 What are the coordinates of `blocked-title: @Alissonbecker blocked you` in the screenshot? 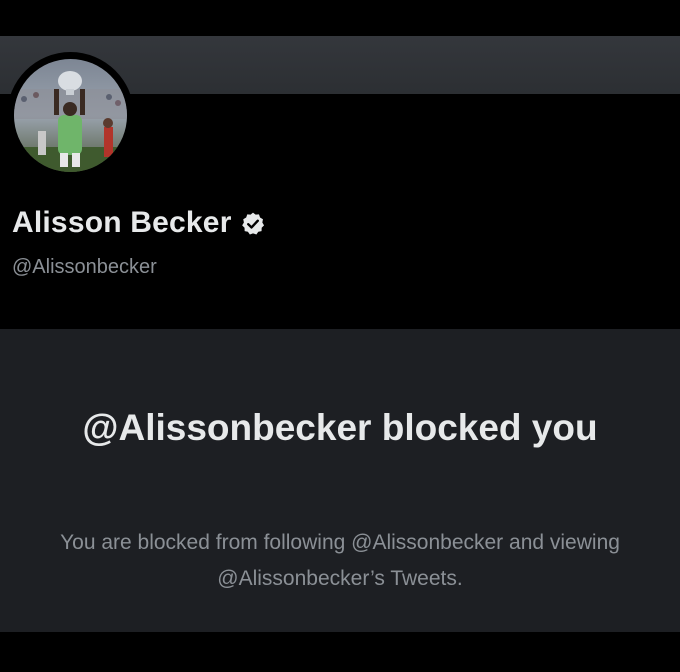 It's located at (340, 427).